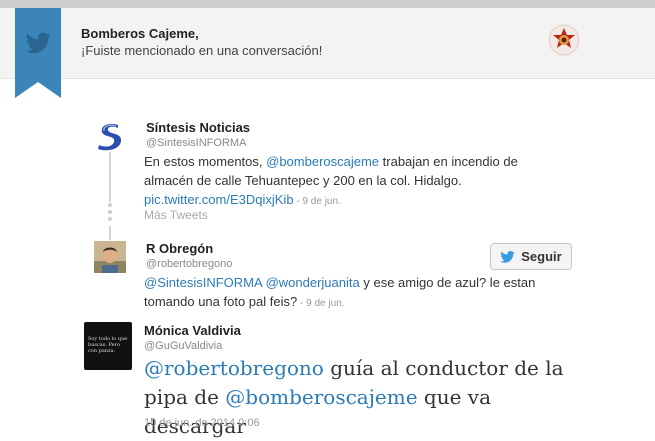  I want to click on follow-button-label: Seguir, so click(541, 256).